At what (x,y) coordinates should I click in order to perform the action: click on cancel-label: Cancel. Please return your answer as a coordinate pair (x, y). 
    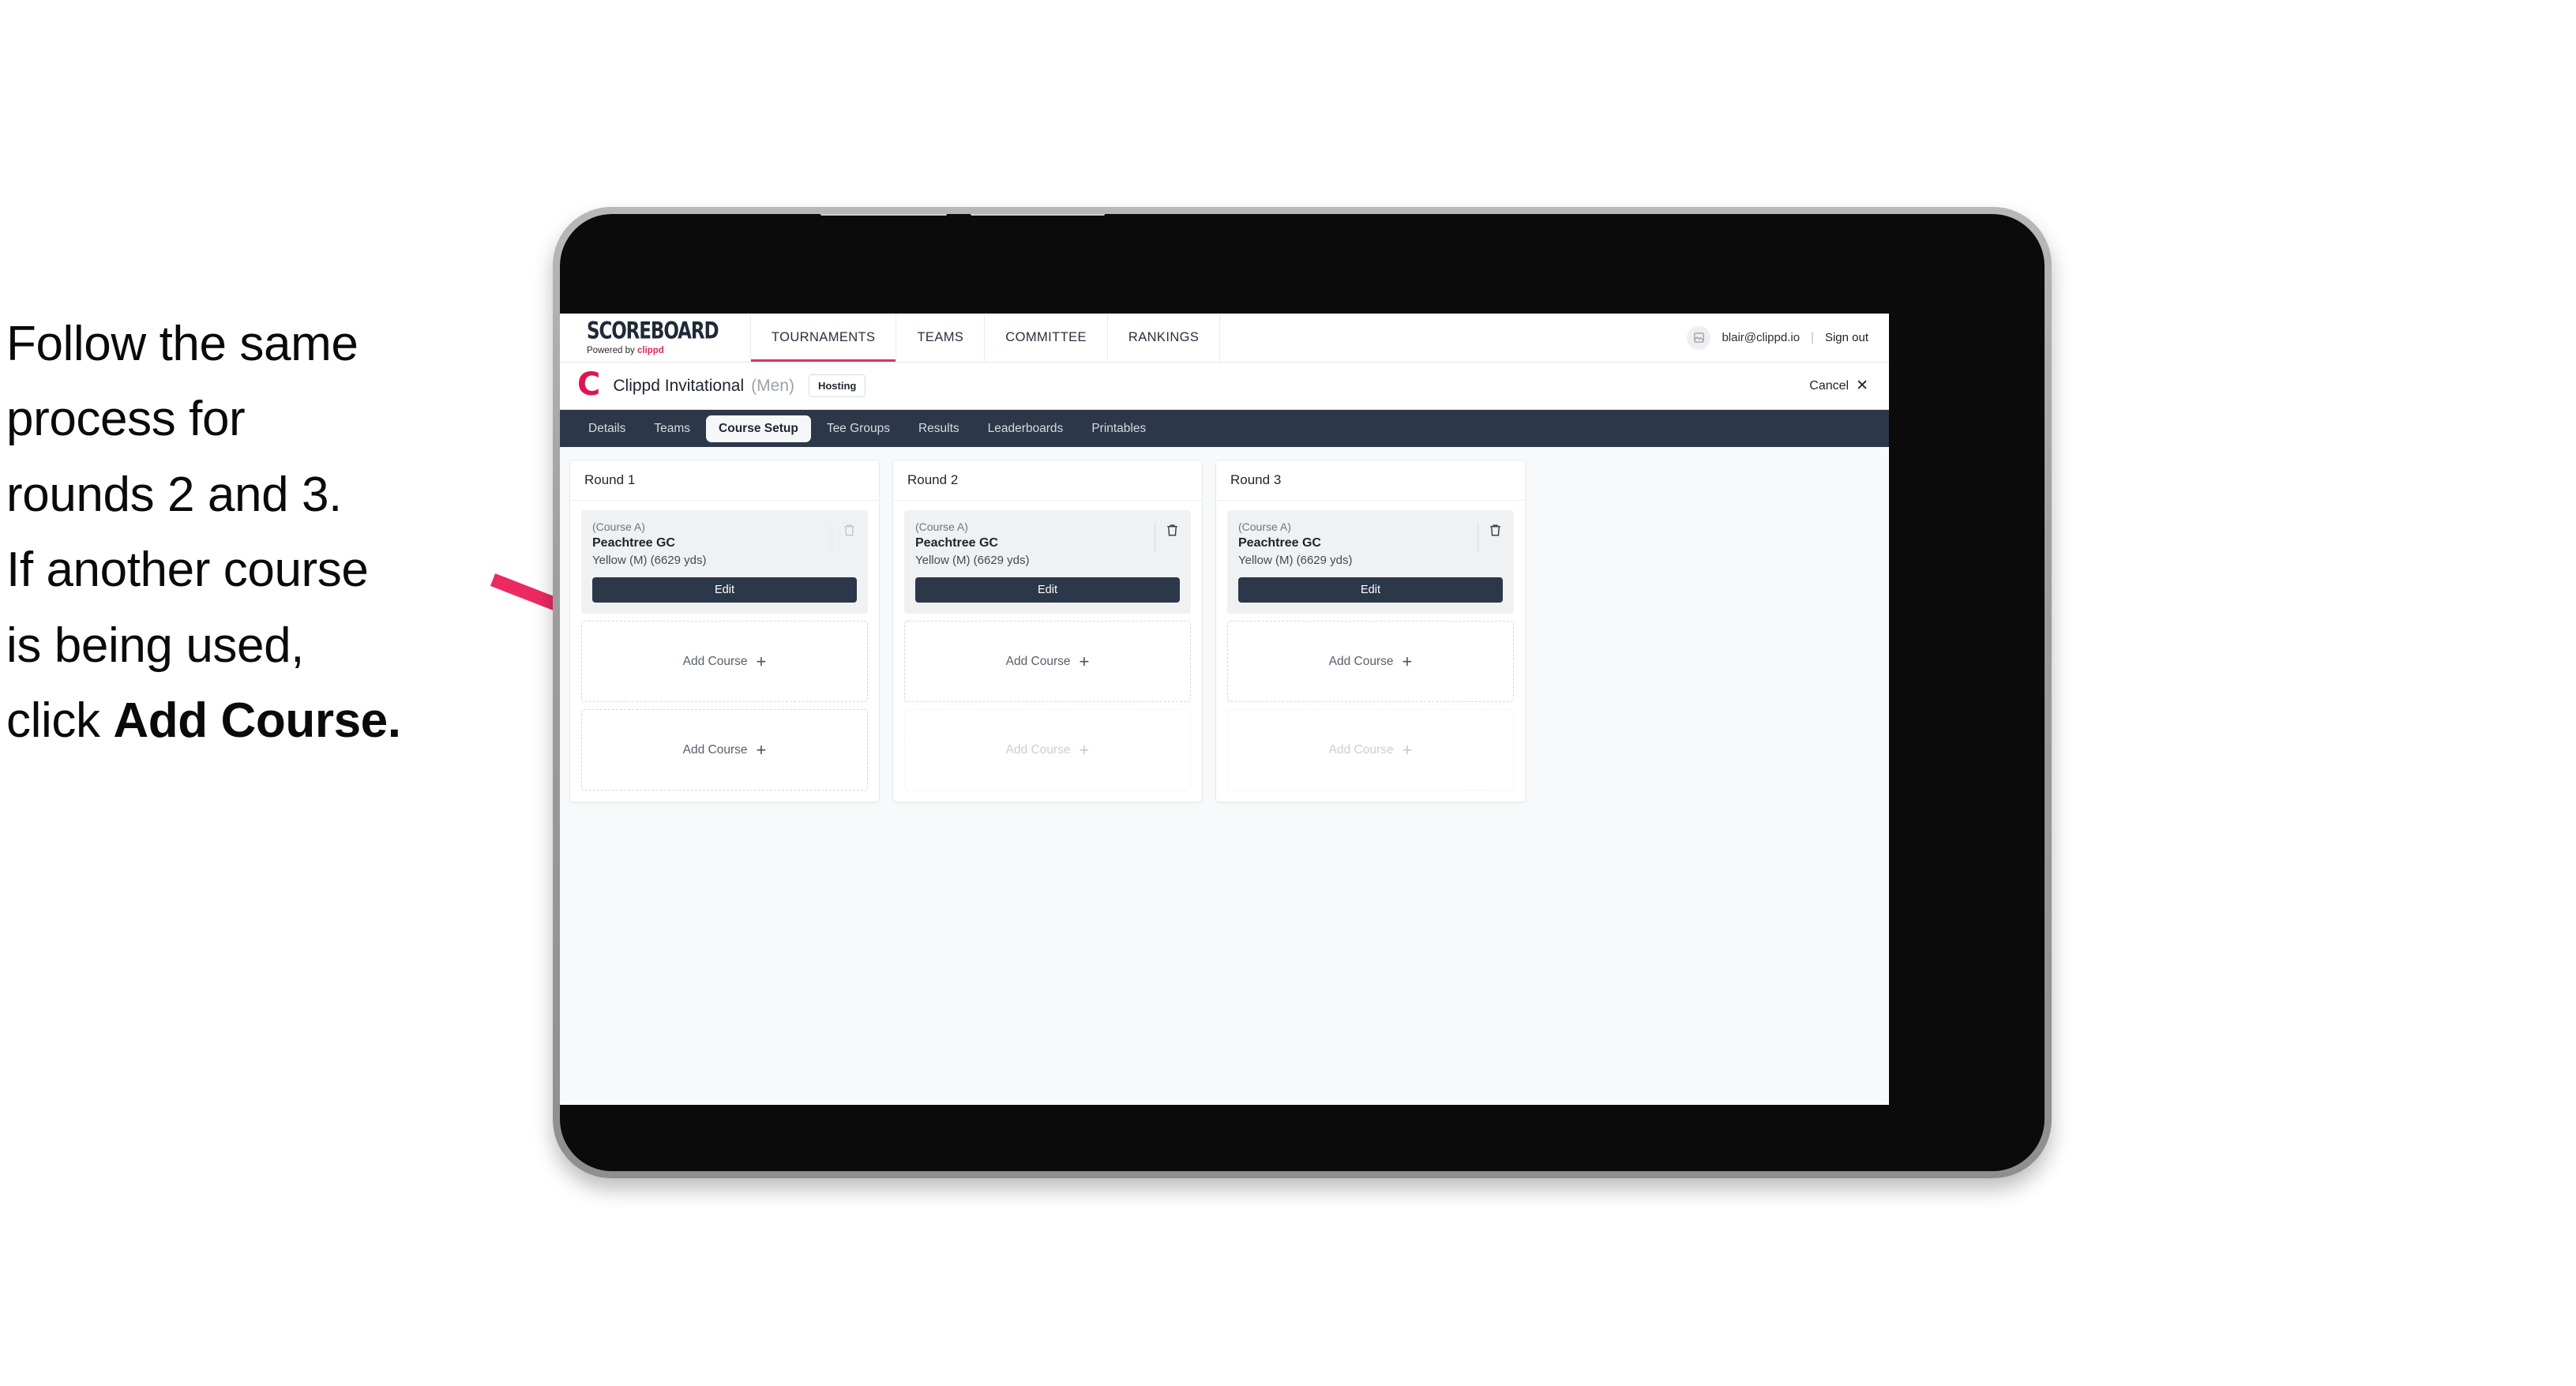
    Looking at the image, I should click on (1829, 385).